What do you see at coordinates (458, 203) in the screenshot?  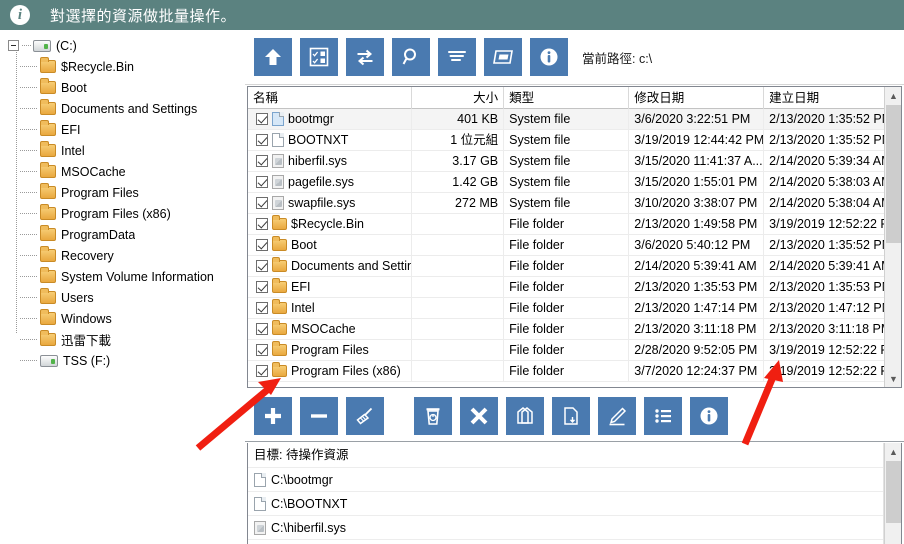 I see `file-size: 272 MB` at bounding box center [458, 203].